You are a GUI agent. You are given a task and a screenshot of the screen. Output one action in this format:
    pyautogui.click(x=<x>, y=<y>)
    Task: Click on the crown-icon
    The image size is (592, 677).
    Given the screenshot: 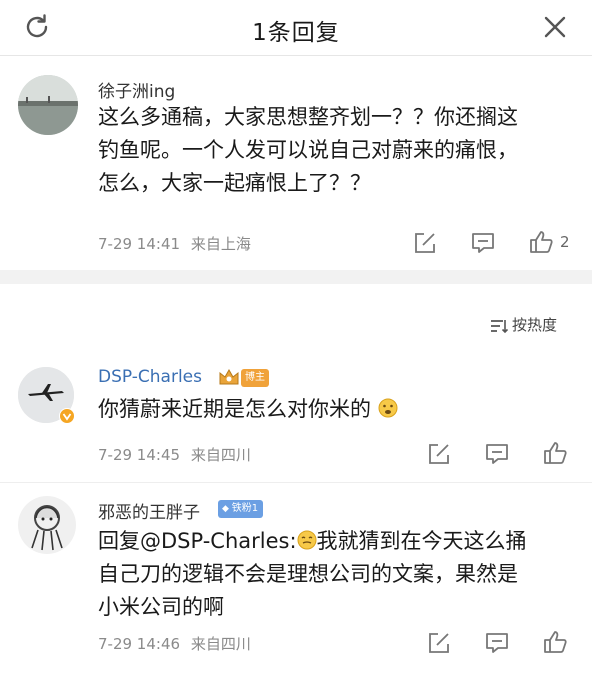 What is the action you would take?
    pyautogui.click(x=229, y=376)
    